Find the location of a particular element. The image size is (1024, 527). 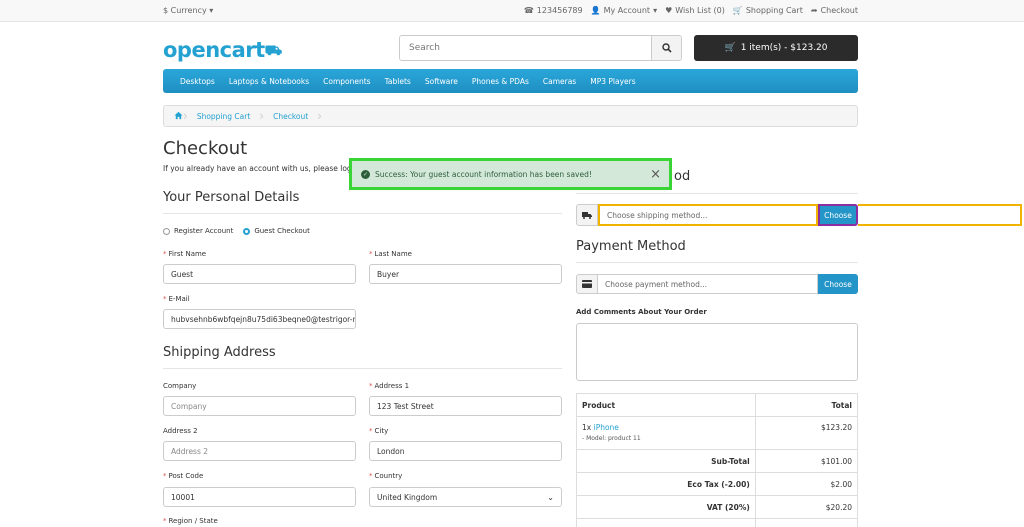

menu-item-laptops: Laptops & Notebooks is located at coordinates (269, 81).